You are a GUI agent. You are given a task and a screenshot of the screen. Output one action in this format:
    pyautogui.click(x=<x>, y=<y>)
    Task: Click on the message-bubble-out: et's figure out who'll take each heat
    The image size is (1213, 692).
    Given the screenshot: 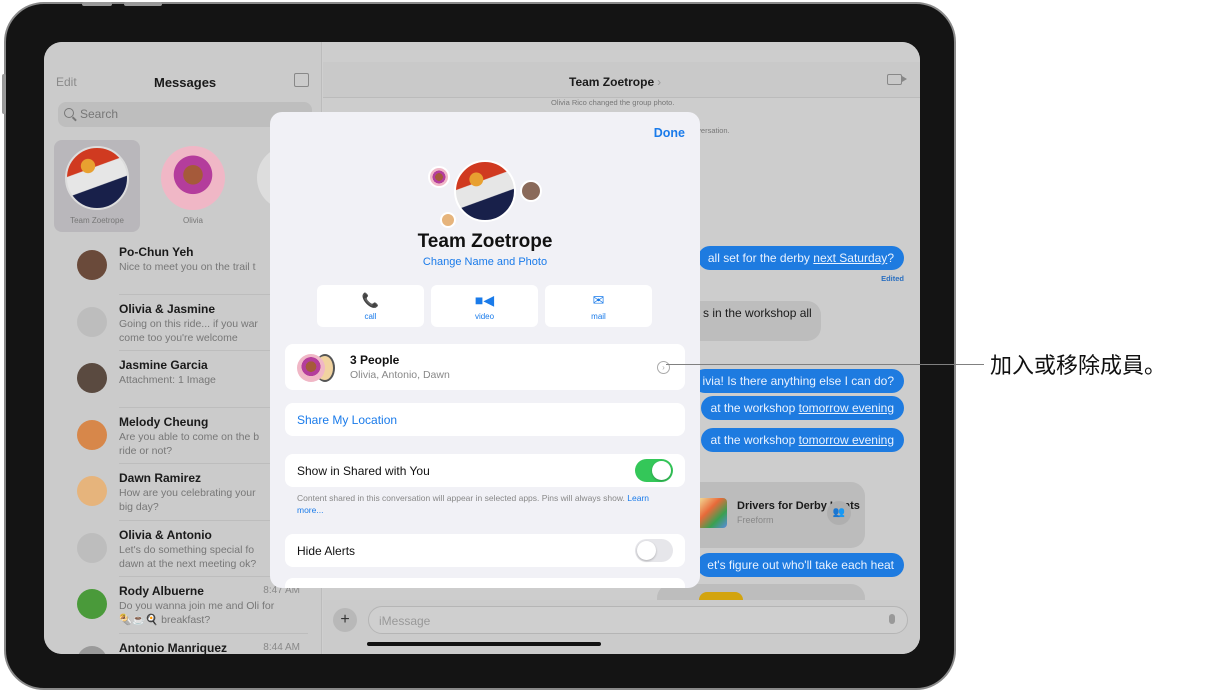 What is the action you would take?
    pyautogui.click(x=800, y=565)
    